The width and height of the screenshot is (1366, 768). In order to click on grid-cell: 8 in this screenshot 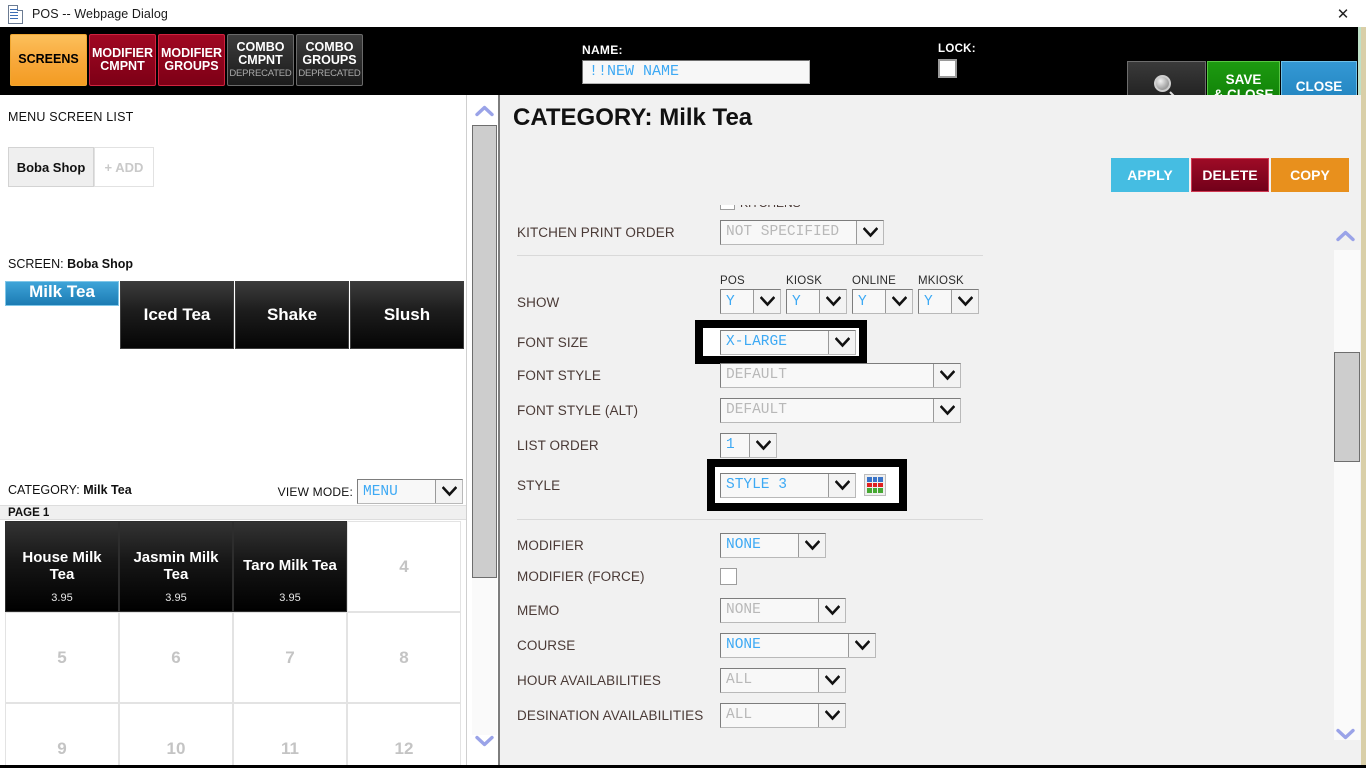, I will do `click(404, 657)`.